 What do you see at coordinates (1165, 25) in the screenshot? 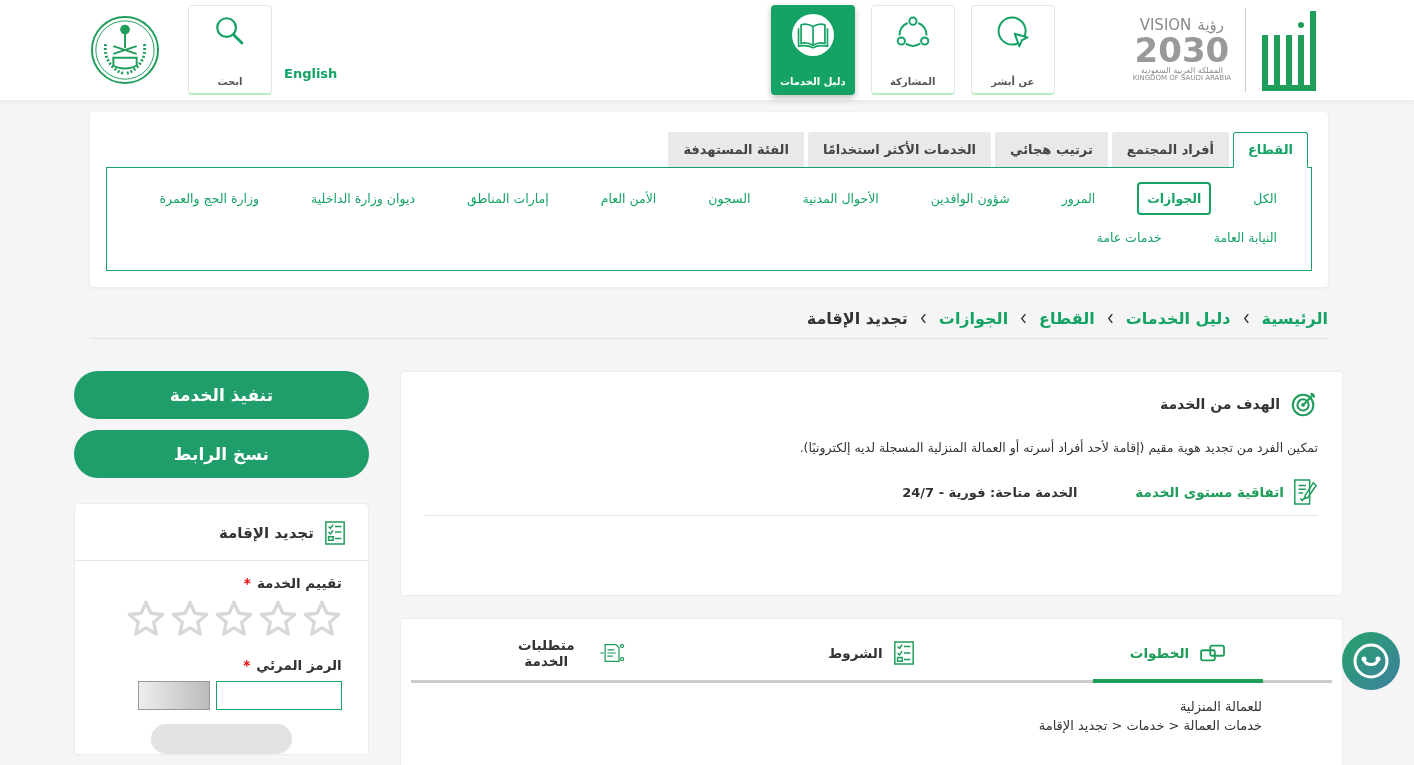
I see `vision-word: VISION` at bounding box center [1165, 25].